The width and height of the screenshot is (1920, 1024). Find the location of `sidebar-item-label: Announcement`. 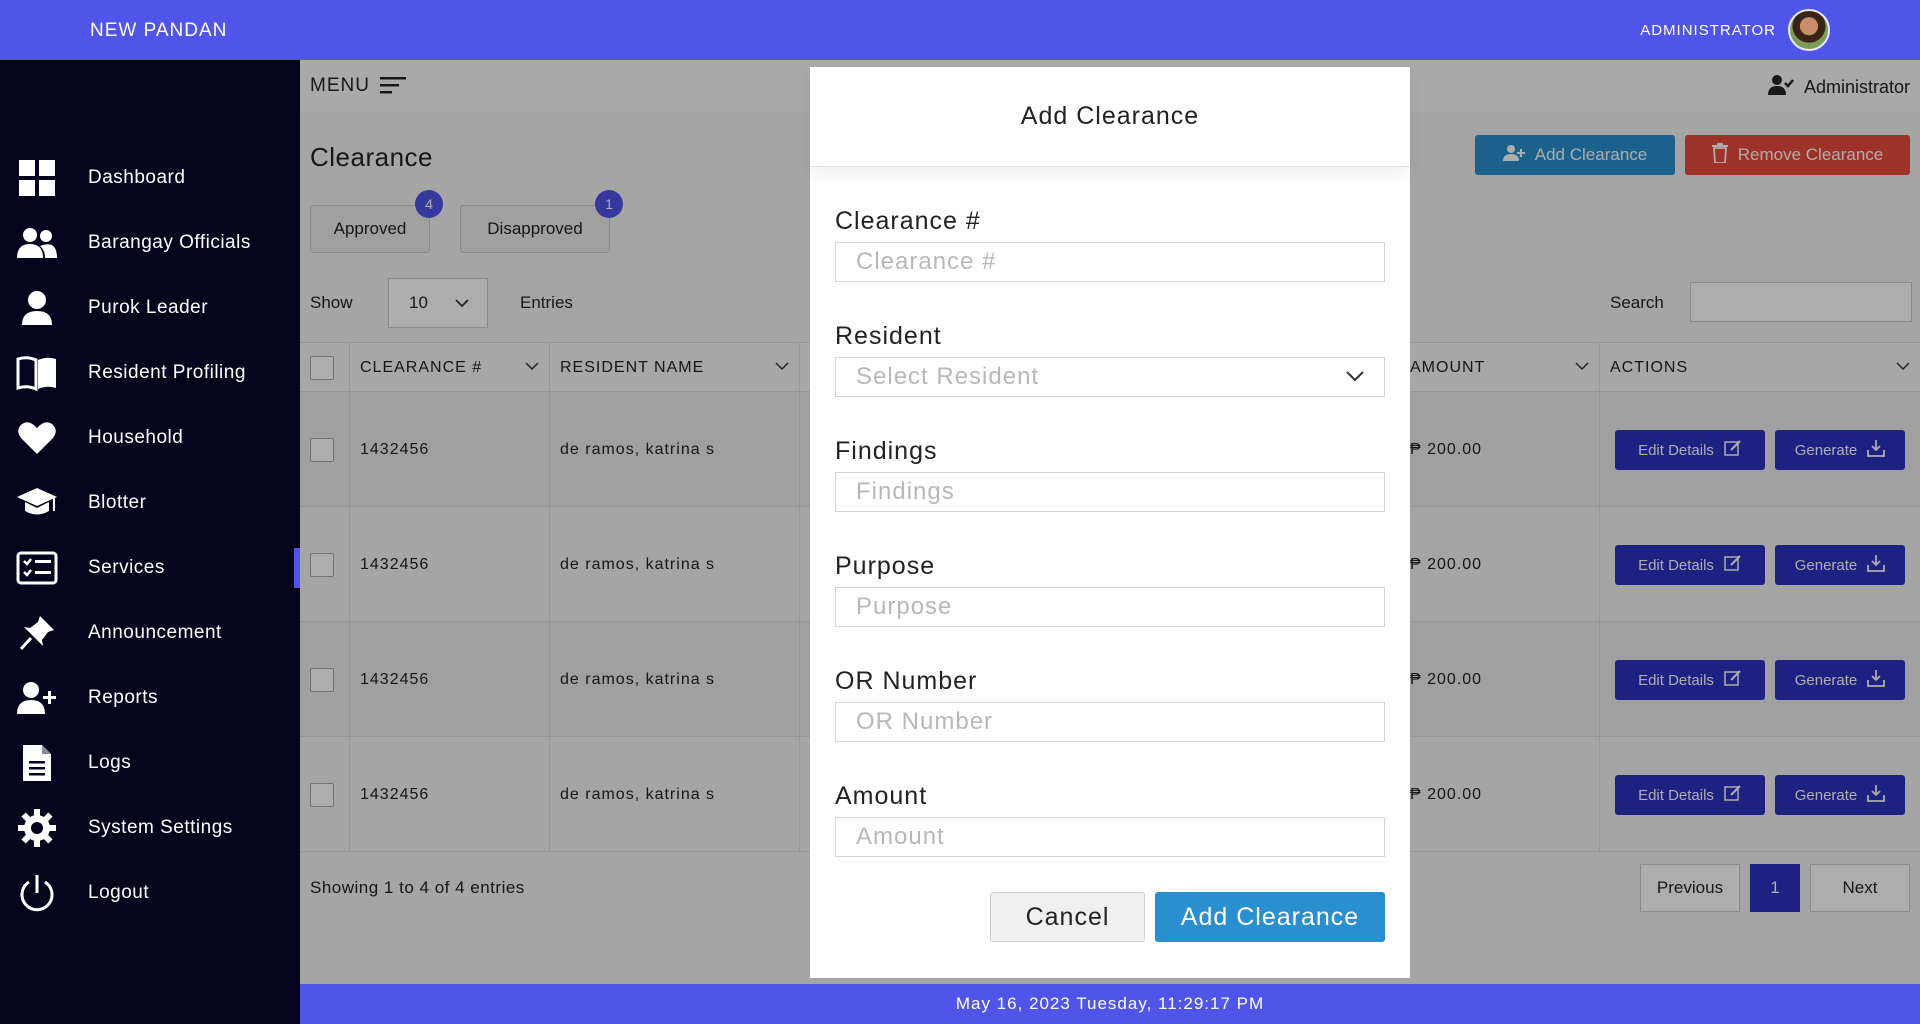

sidebar-item-label: Announcement is located at coordinates (155, 632).